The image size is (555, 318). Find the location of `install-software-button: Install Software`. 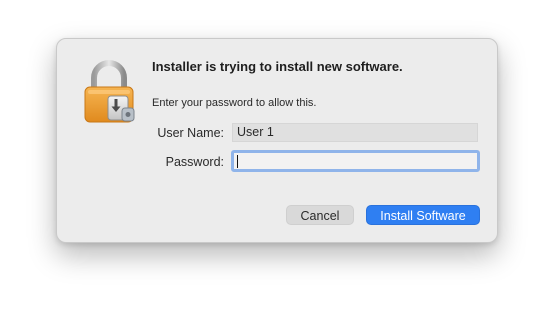

install-software-button: Install Software is located at coordinates (423, 215).